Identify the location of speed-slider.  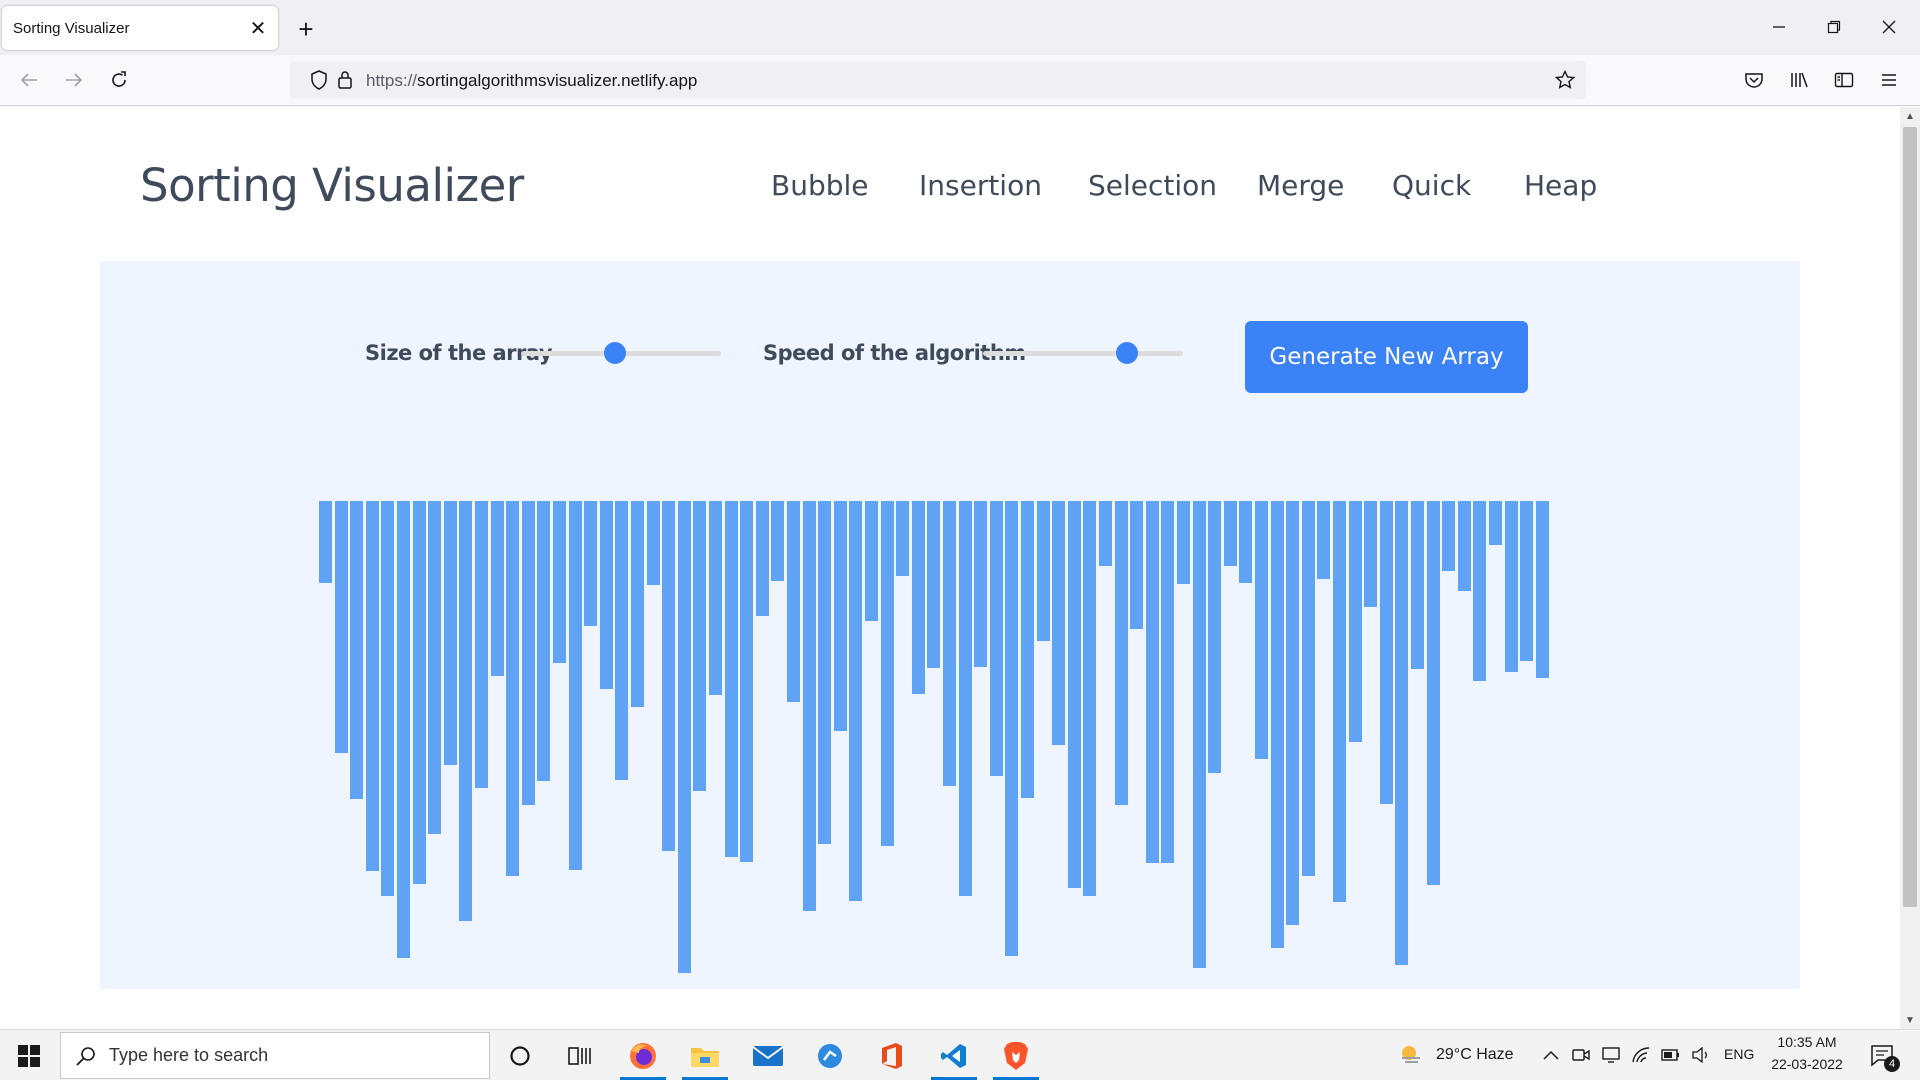
(1083, 353).